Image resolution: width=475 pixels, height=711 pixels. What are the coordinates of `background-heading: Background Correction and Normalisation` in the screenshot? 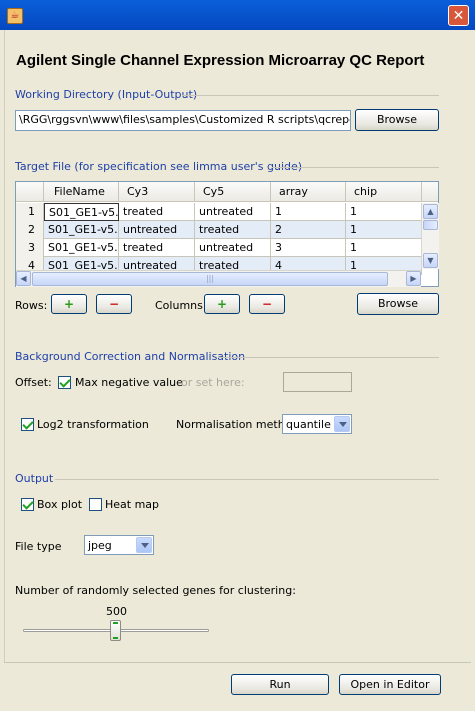 It's located at (130, 356).